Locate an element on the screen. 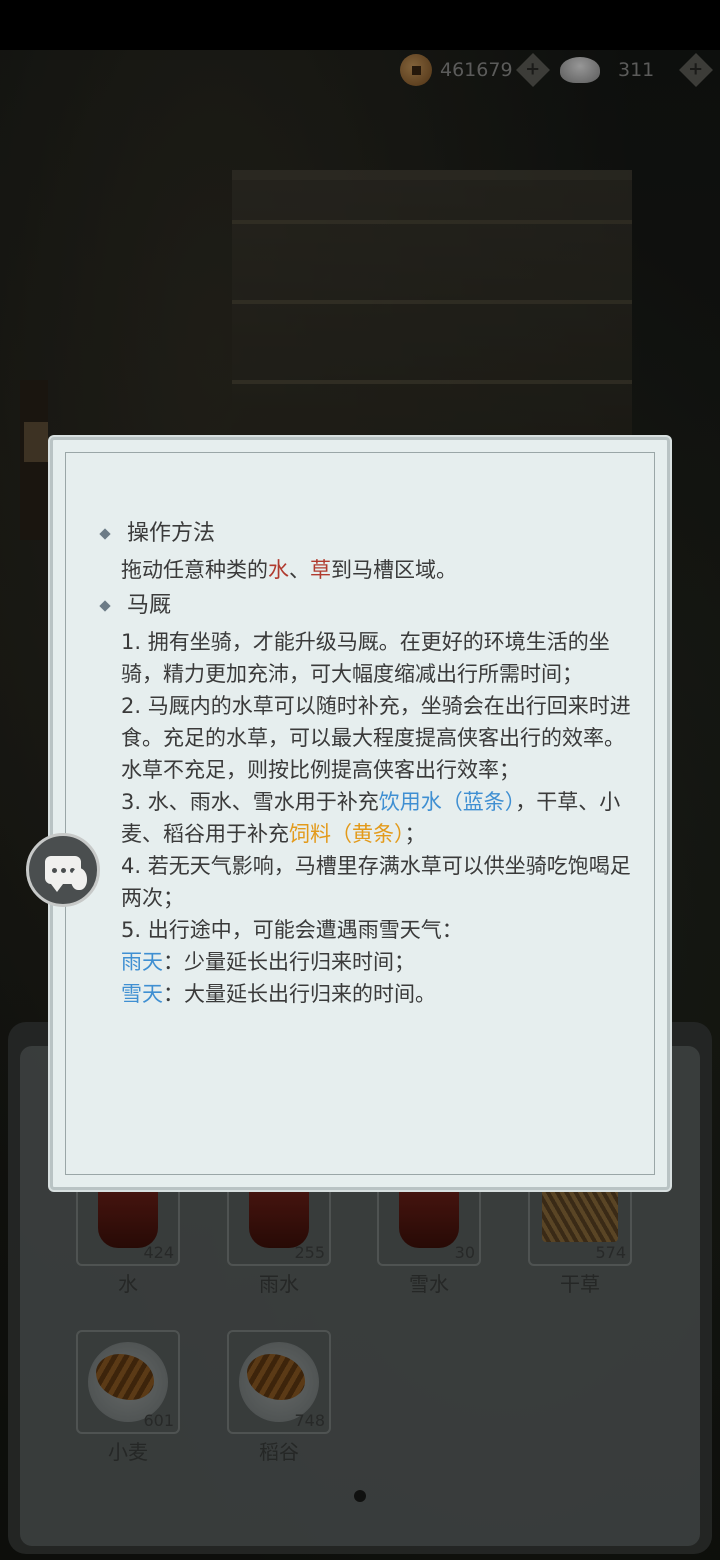 Image resolution: width=720 pixels, height=1560 pixels. rain-label: 雨天 is located at coordinates (142, 962).